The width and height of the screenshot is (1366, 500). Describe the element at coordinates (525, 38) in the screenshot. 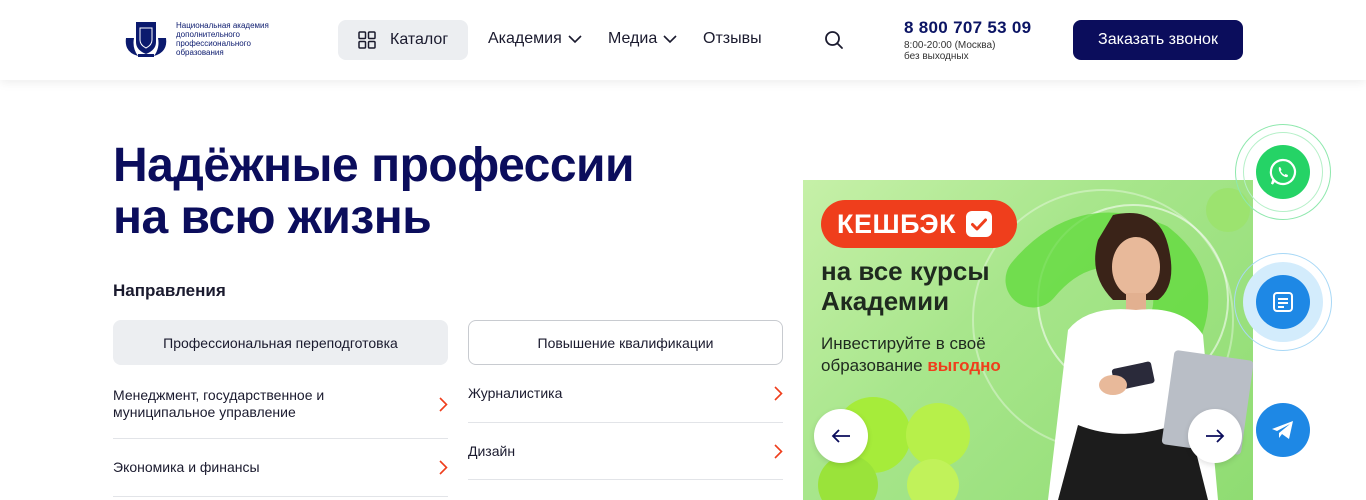

I see `nav-academy-label: Академия` at that location.